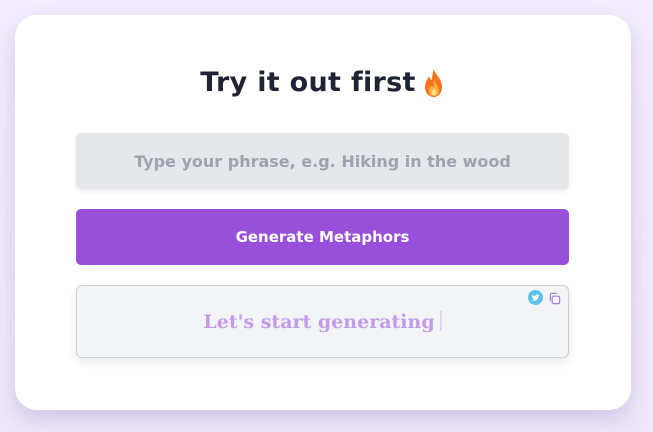 This screenshot has width=653, height=432. Describe the element at coordinates (554, 298) in the screenshot. I see `copy-icon` at that location.